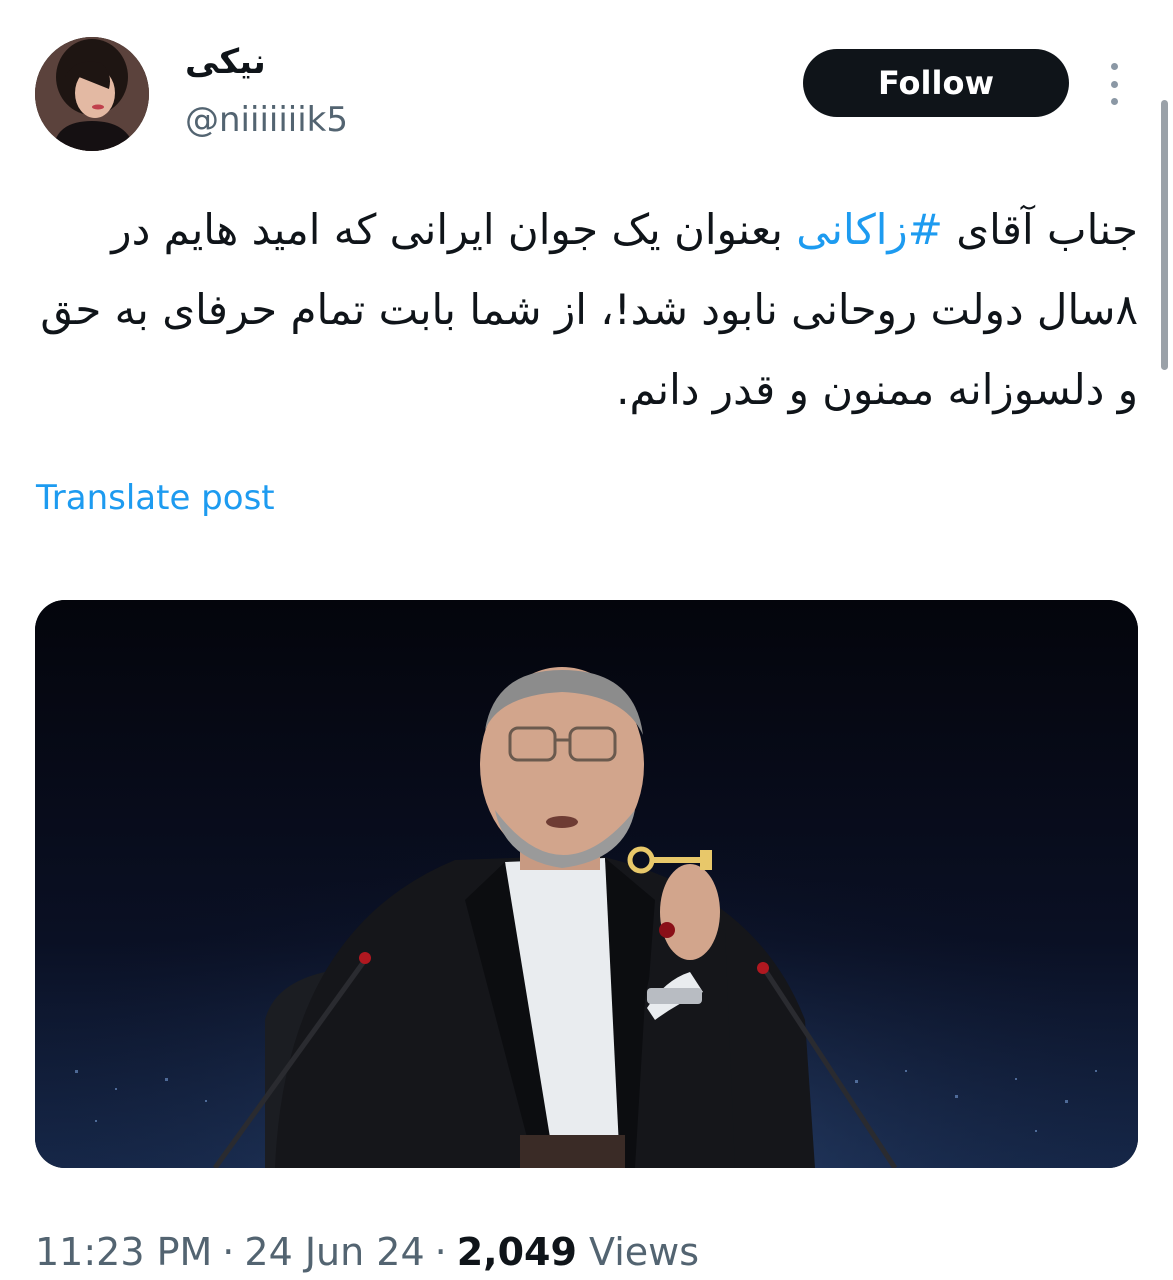  Describe the element at coordinates (869, 229) in the screenshot. I see `hashtag-link: #زاکانی` at that location.